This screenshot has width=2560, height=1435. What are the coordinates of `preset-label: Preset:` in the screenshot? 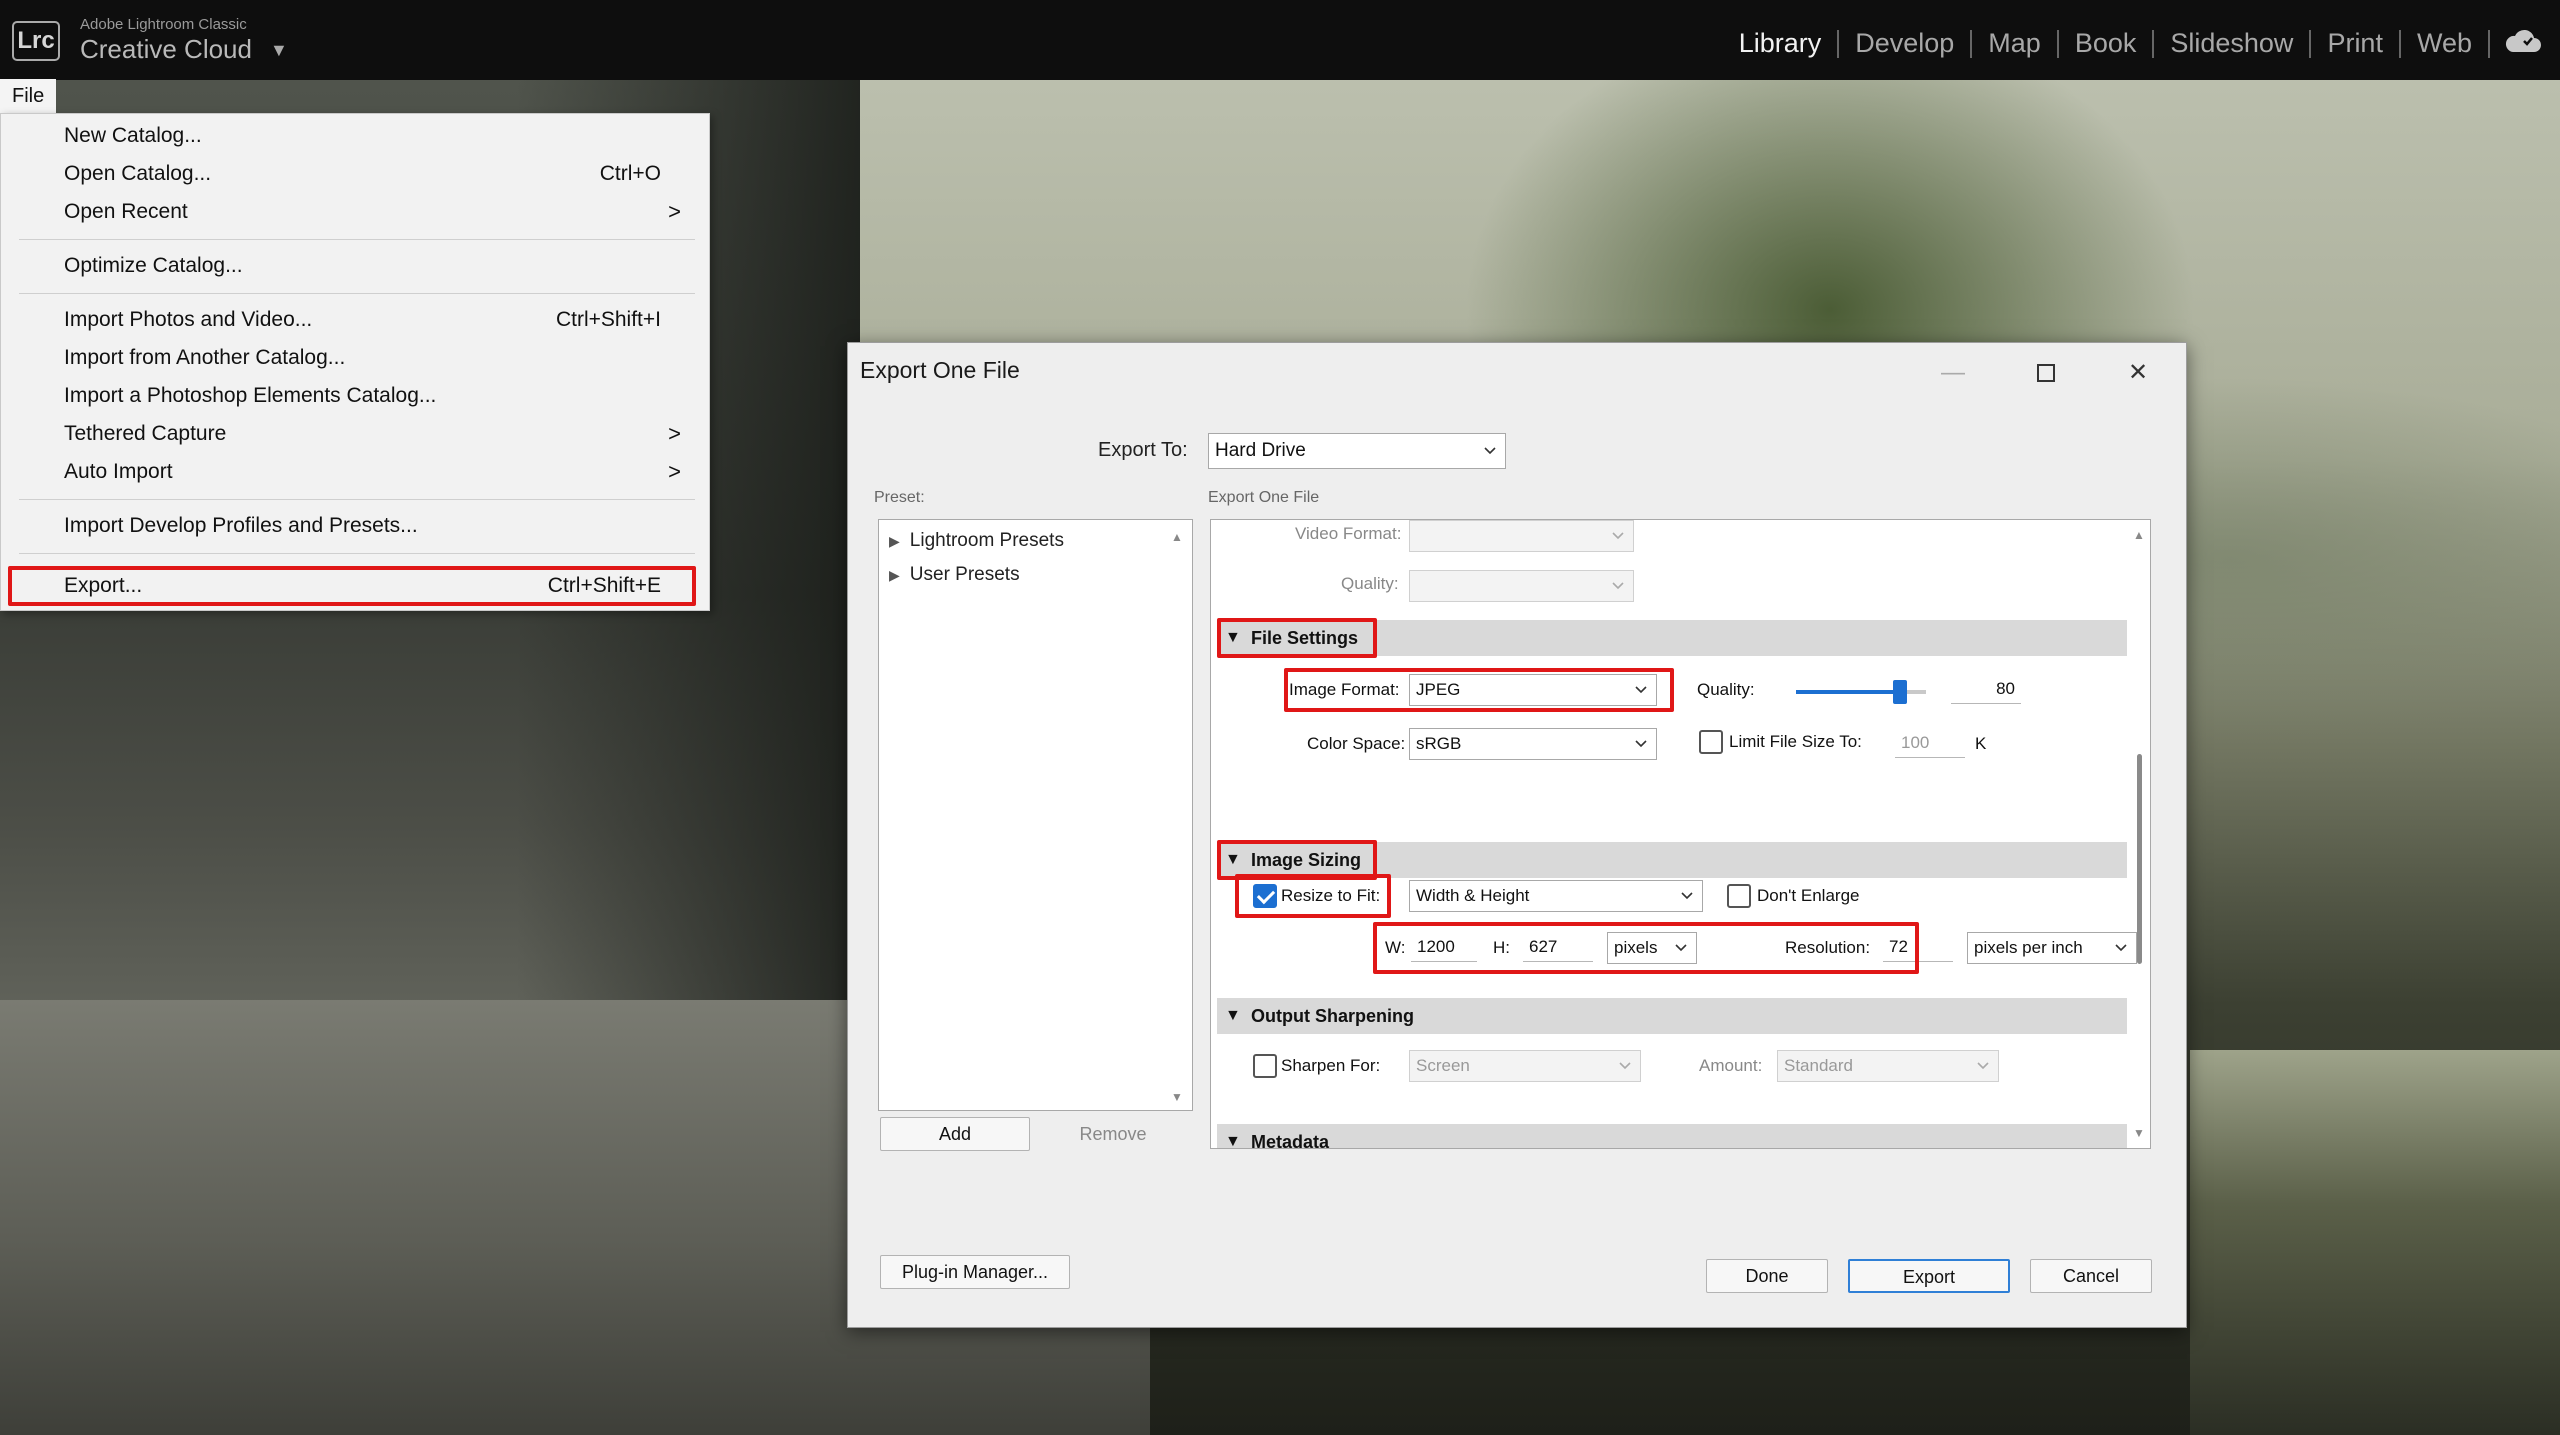 It's located at (899, 497).